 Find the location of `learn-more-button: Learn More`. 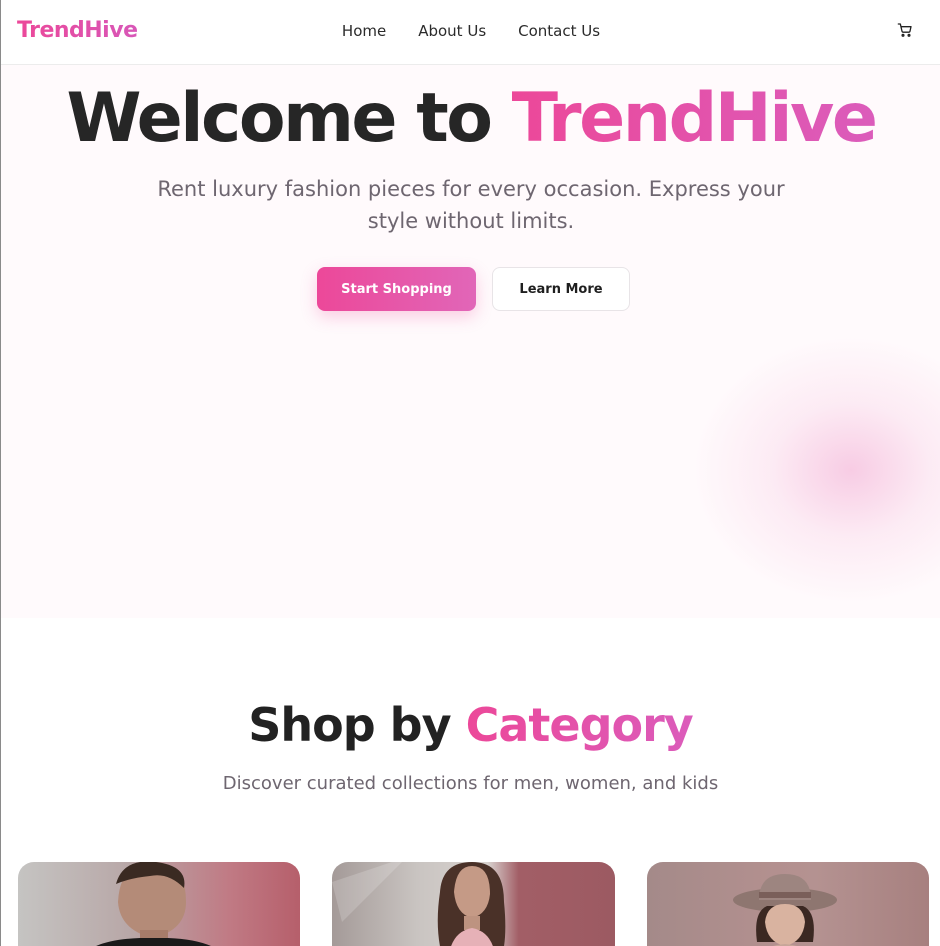

learn-more-button: Learn More is located at coordinates (561, 289).